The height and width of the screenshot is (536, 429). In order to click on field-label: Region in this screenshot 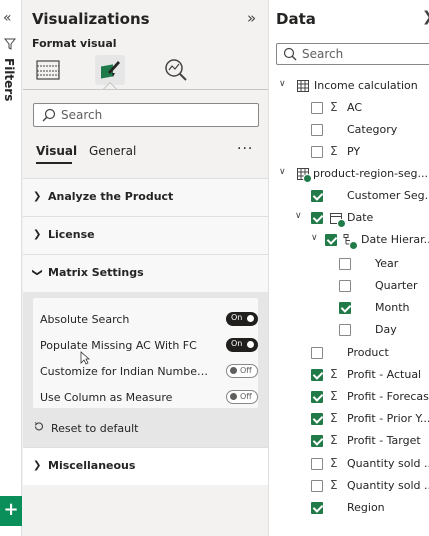, I will do `click(366, 507)`.